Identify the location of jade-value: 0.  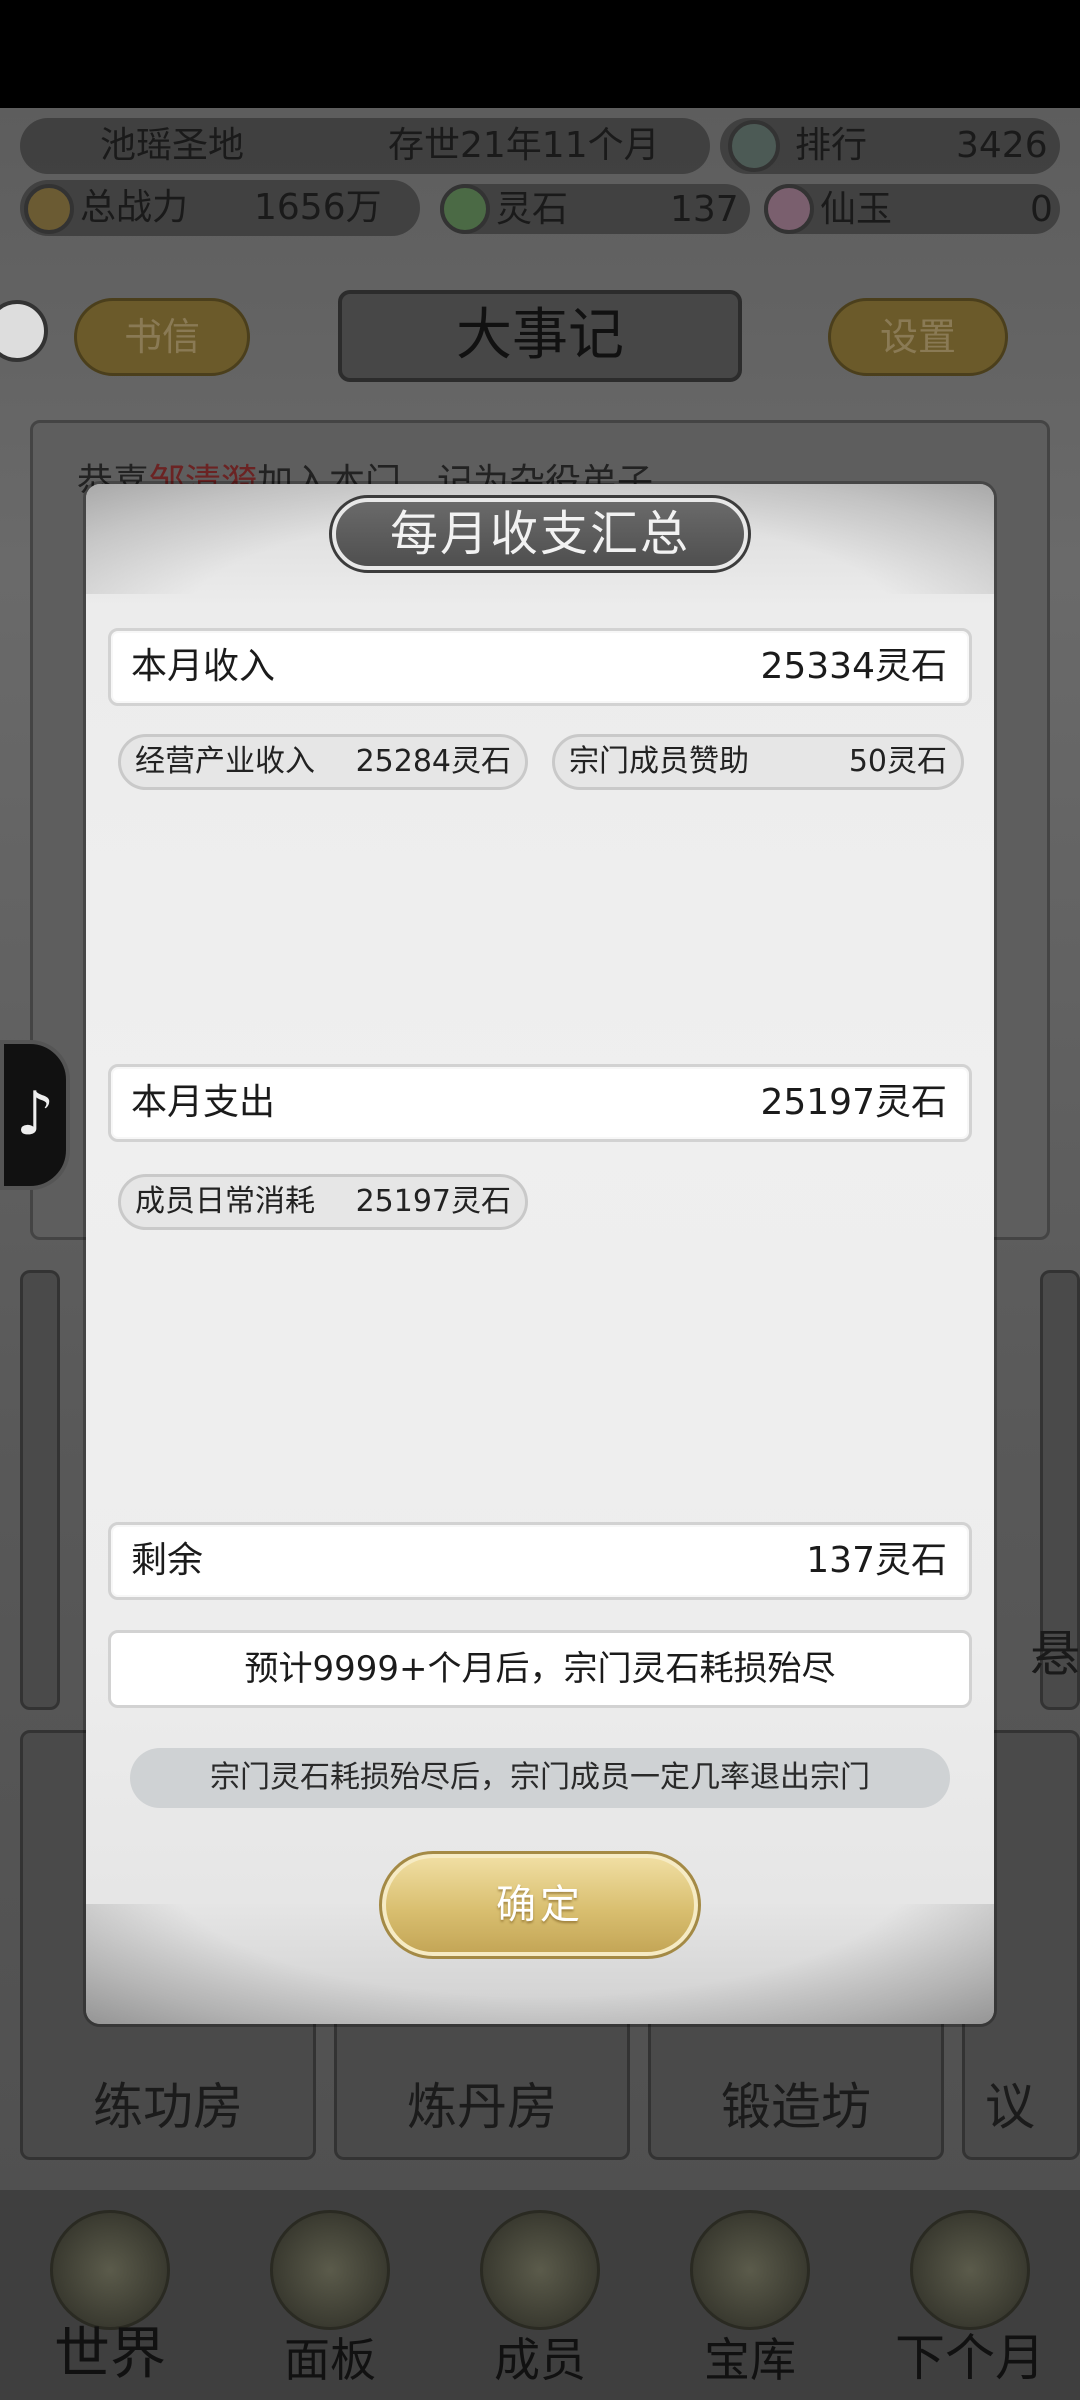
(1041, 209).